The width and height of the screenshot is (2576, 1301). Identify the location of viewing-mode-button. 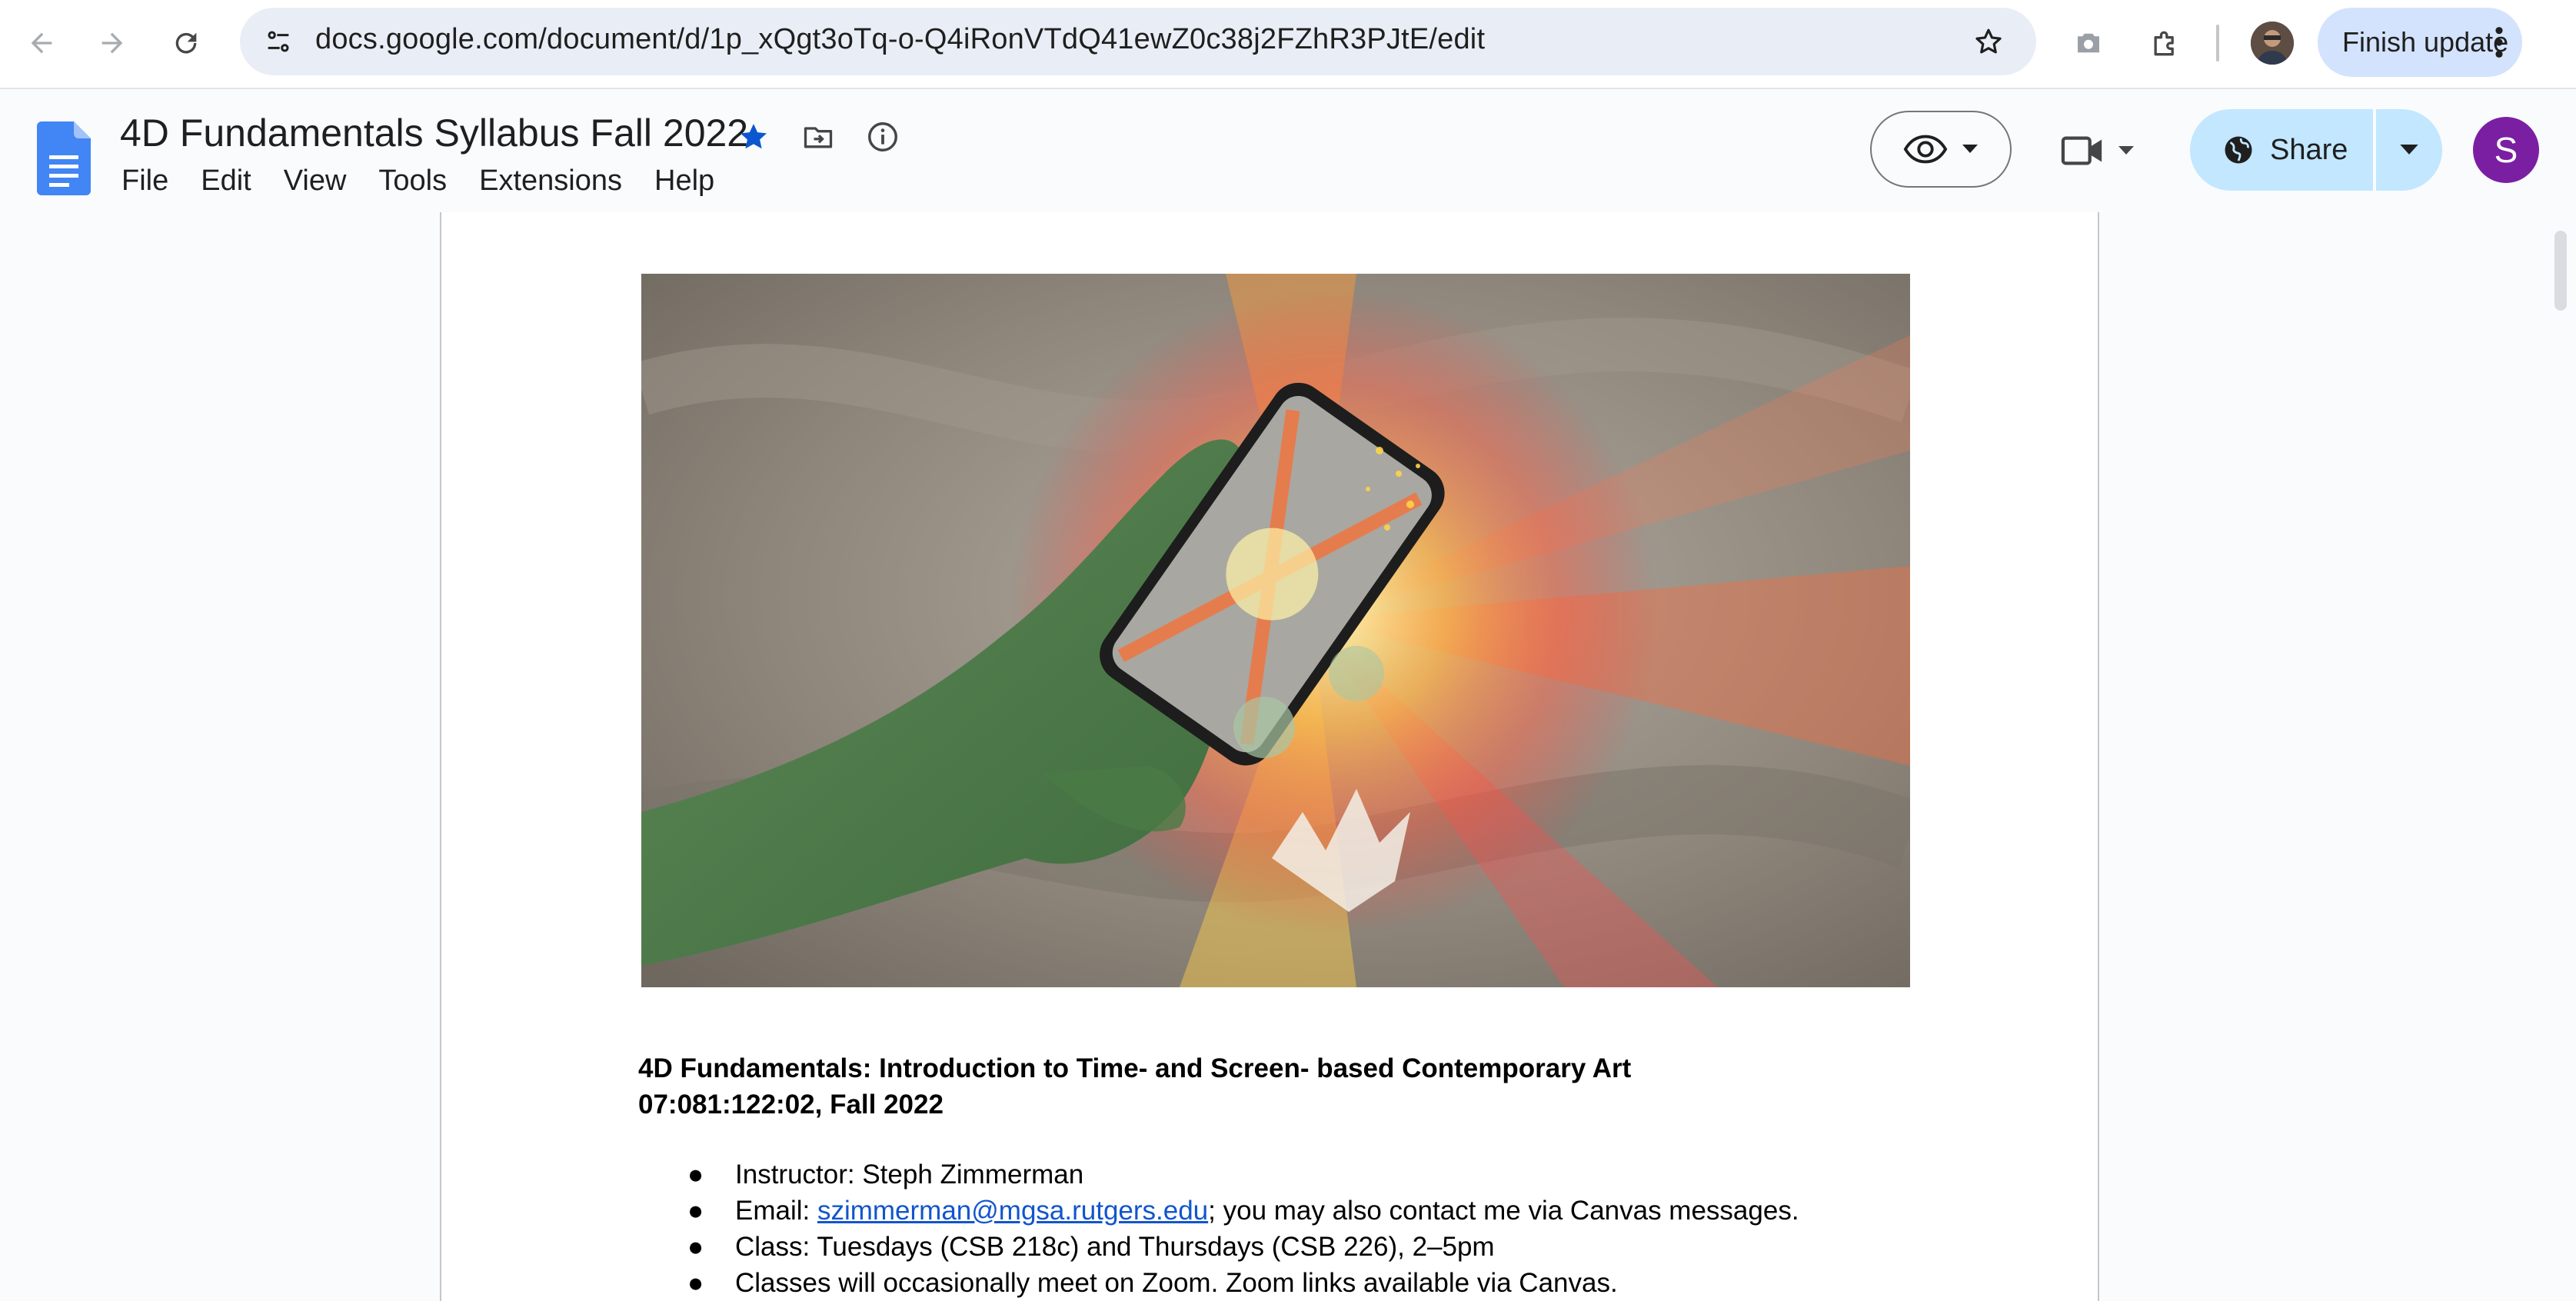
(1941, 149).